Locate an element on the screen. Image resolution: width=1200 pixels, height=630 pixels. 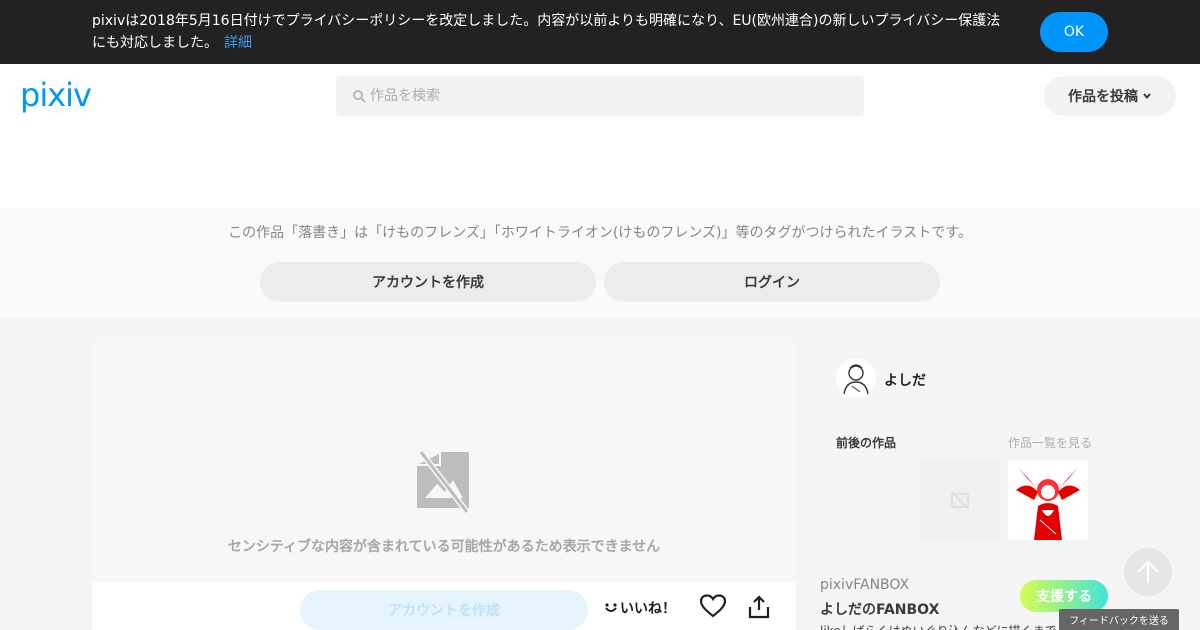
feedback-button: フィードバックを送る is located at coordinates (1119, 619).